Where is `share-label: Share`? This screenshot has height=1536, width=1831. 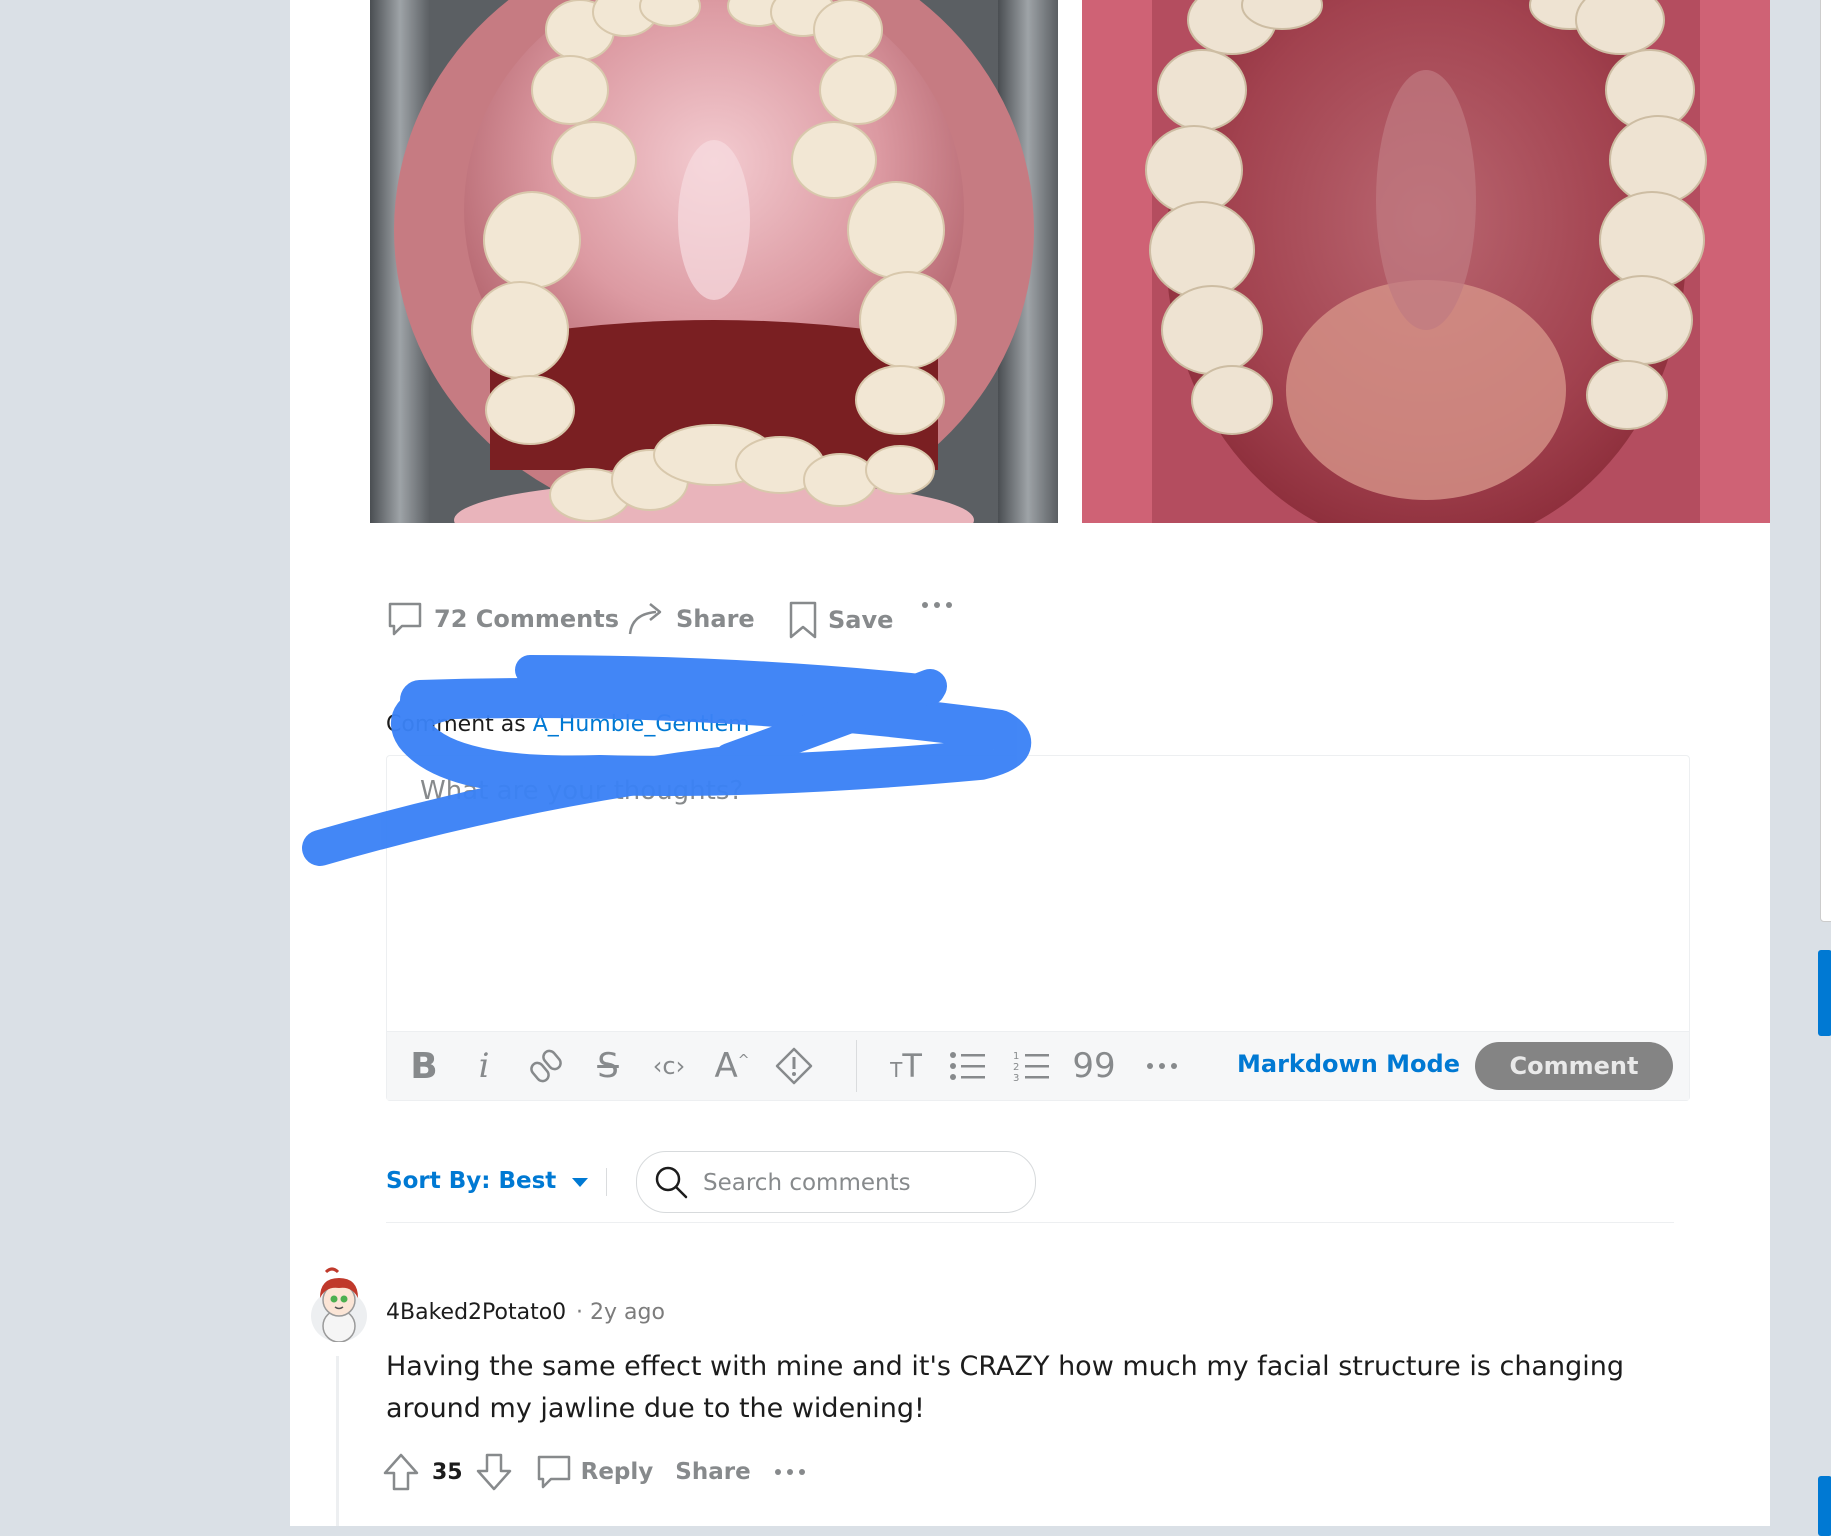 share-label: Share is located at coordinates (715, 619).